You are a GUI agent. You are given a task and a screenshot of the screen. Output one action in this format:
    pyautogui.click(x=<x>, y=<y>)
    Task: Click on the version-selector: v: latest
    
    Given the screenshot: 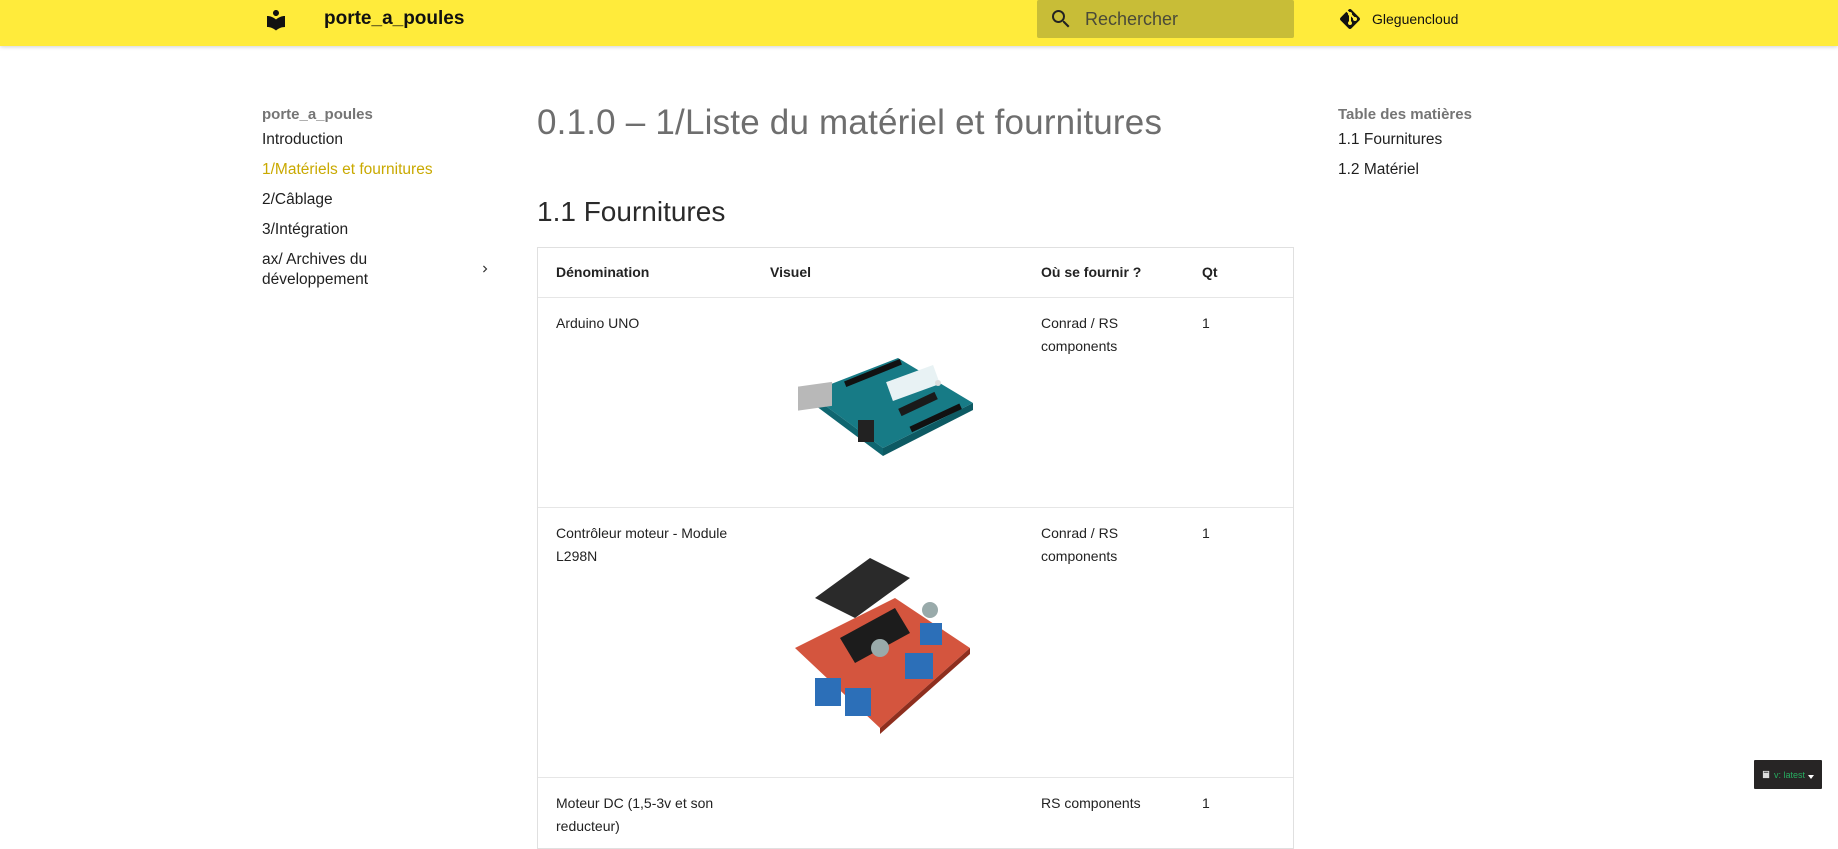 What is the action you would take?
    pyautogui.click(x=1788, y=774)
    